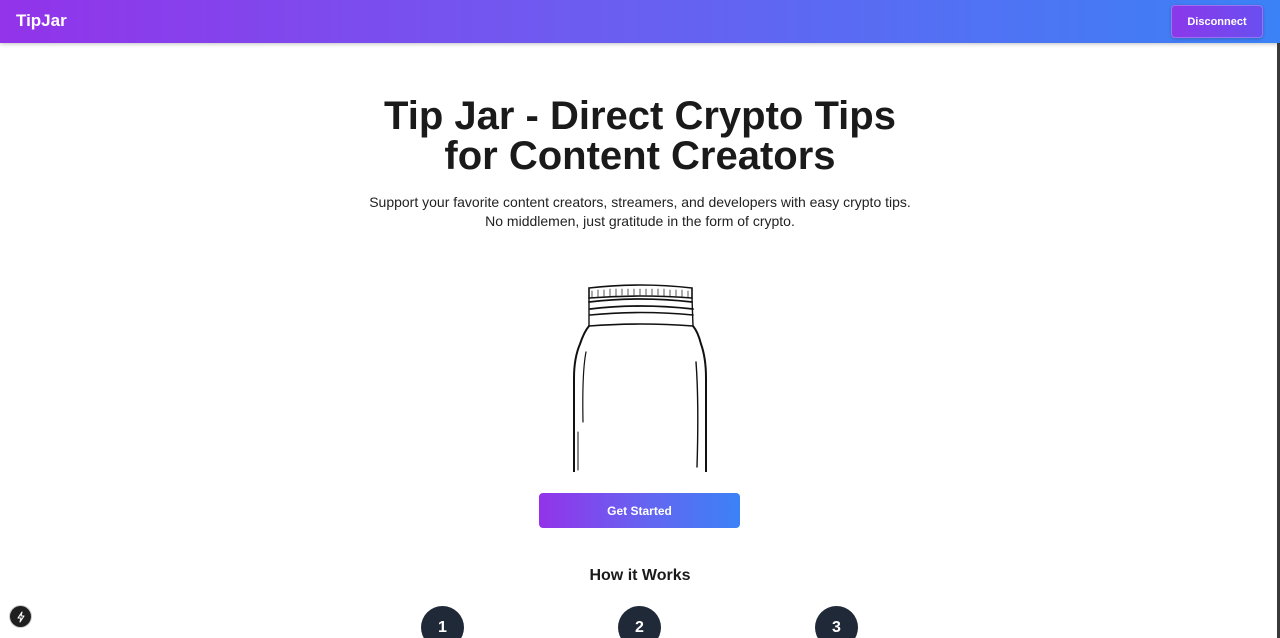 Image resolution: width=1280 pixels, height=638 pixels. Describe the element at coordinates (442, 622) in the screenshot. I see `step-number-1: 1` at that location.